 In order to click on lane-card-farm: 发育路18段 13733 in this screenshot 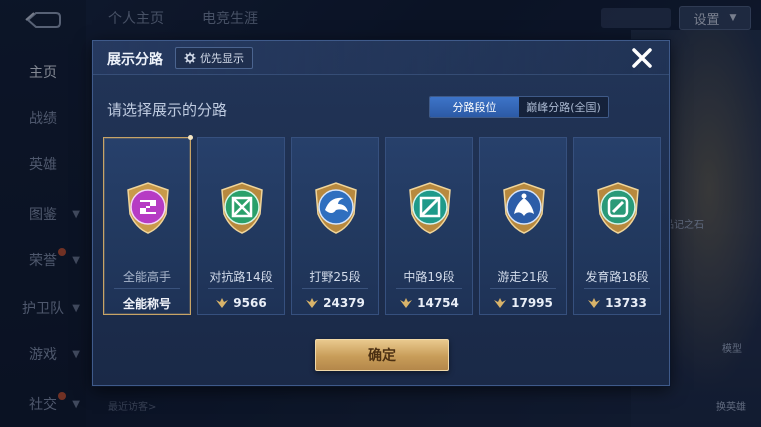, I will do `click(617, 226)`.